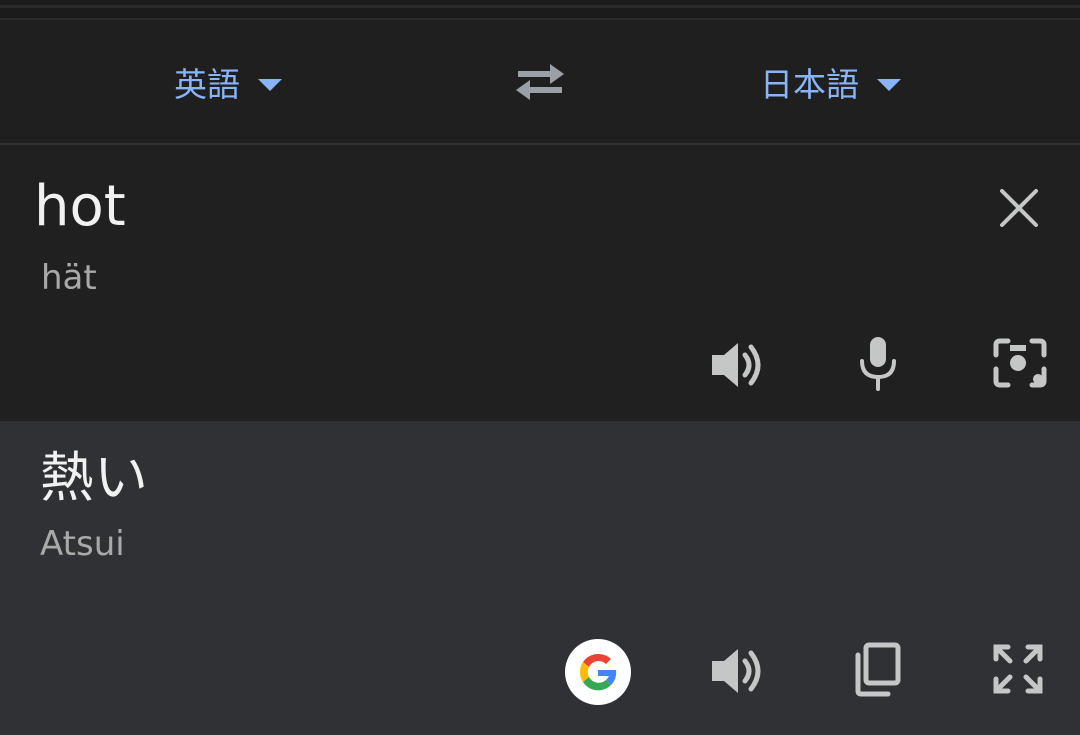 The width and height of the screenshot is (1080, 735). What do you see at coordinates (94, 477) in the screenshot?
I see `translated-text: 熱い` at bounding box center [94, 477].